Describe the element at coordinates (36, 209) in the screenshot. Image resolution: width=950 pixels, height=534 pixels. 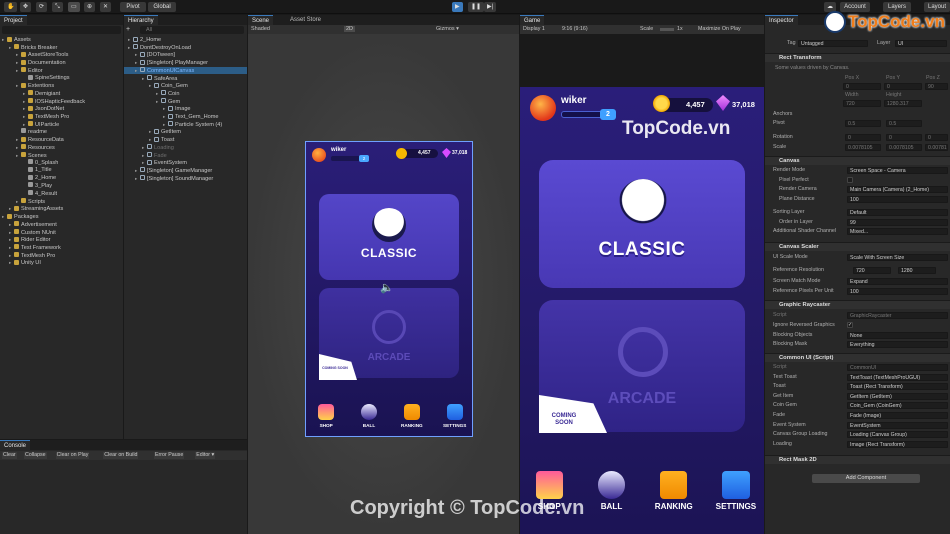
I see `project-item: ▸ StreamingAssets` at that location.